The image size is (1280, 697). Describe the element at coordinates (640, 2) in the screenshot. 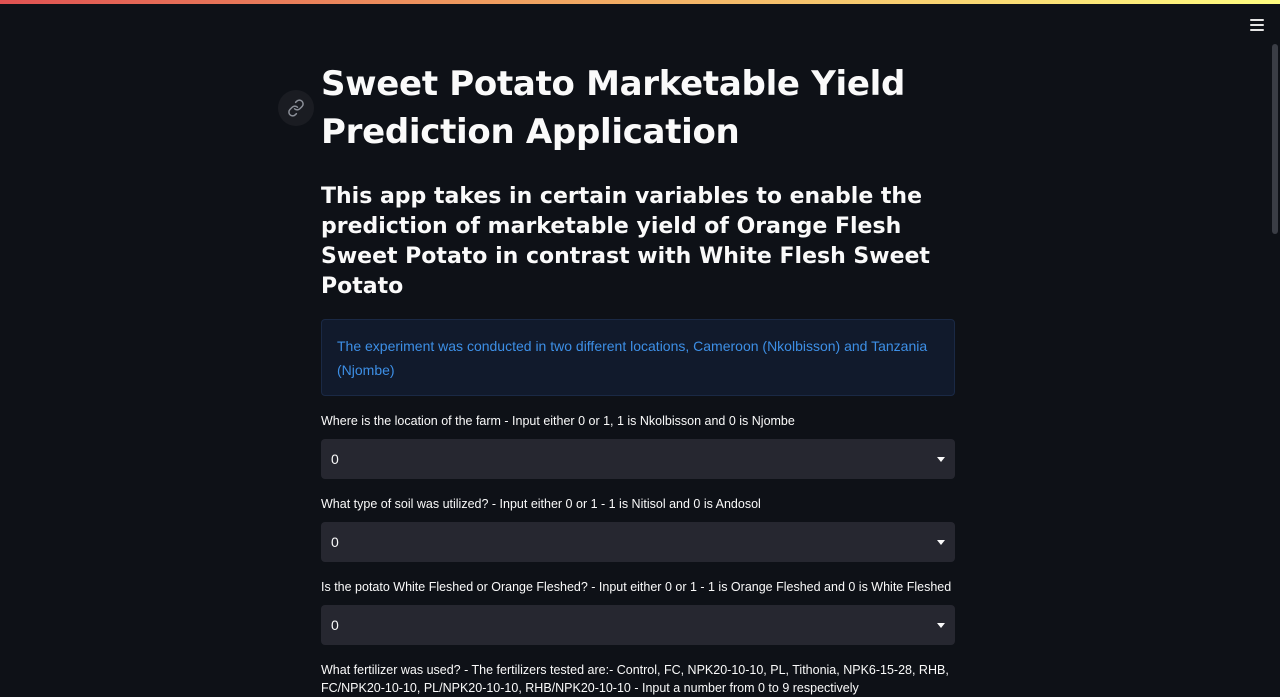

I see `top-decoration-bar` at that location.